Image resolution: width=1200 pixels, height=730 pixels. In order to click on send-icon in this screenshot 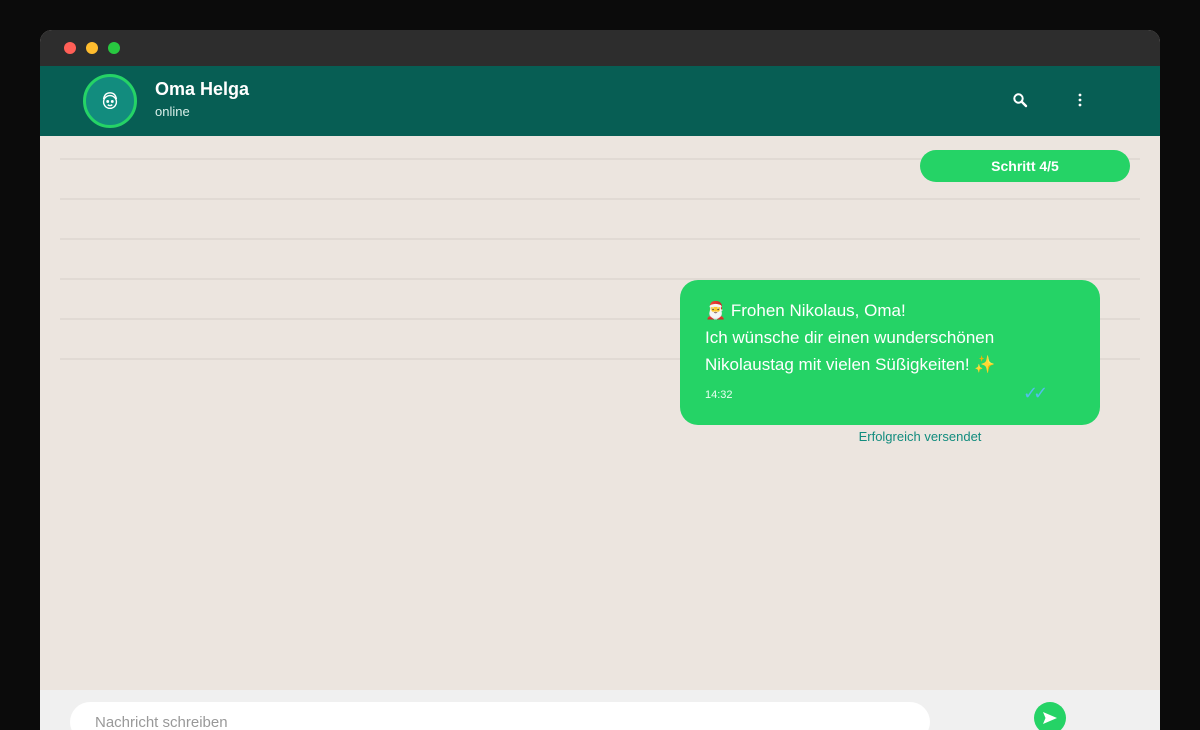, I will do `click(1050, 718)`.